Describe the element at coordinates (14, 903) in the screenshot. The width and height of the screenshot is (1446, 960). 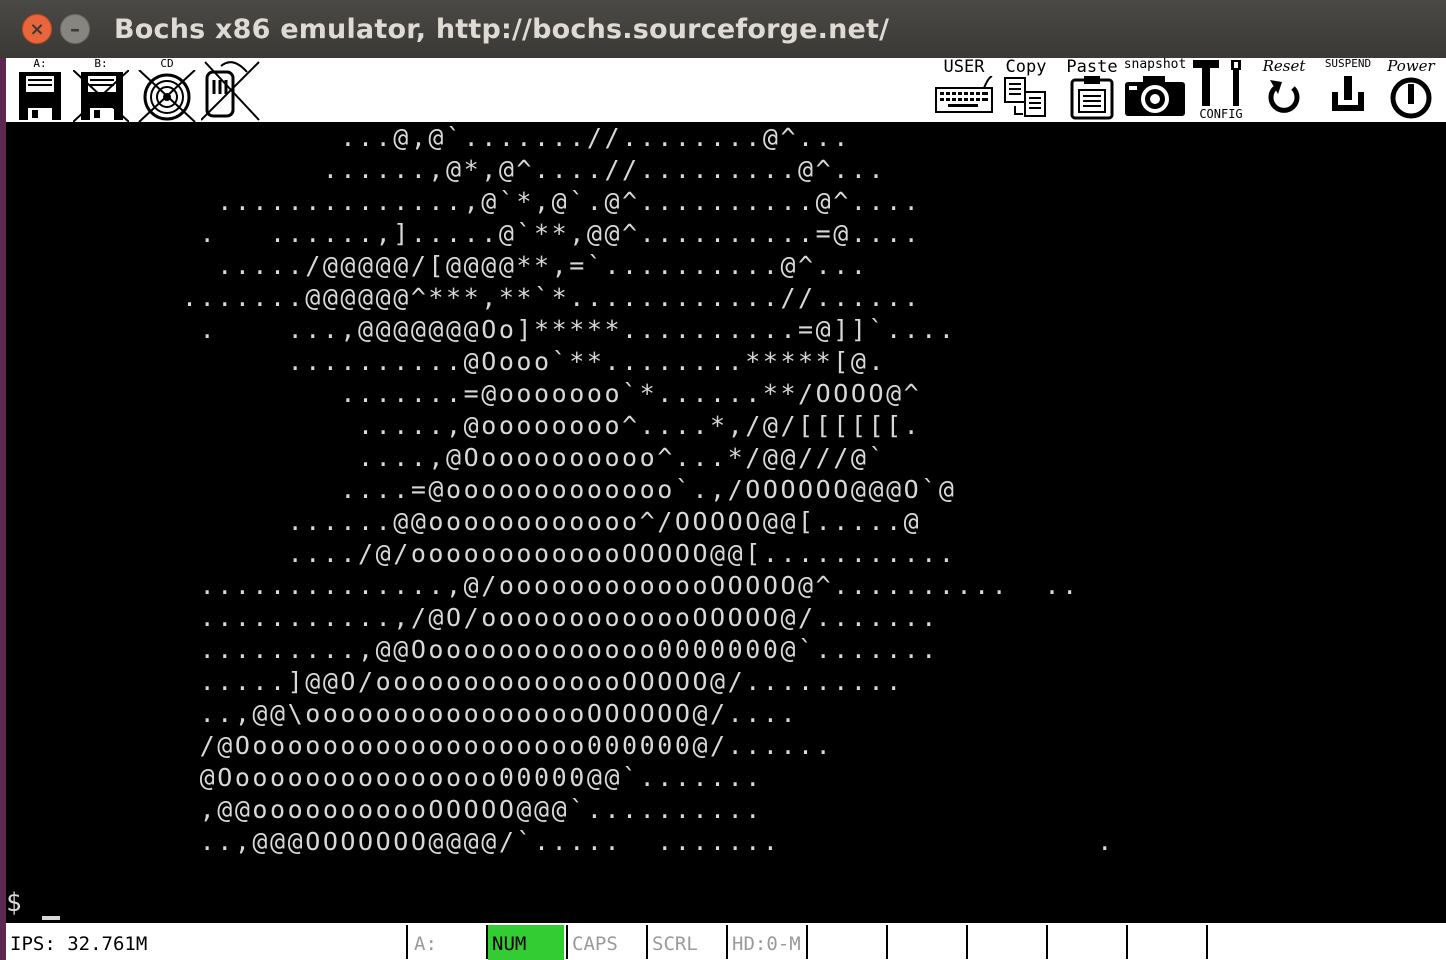
I see `shell-prompt: $` at that location.